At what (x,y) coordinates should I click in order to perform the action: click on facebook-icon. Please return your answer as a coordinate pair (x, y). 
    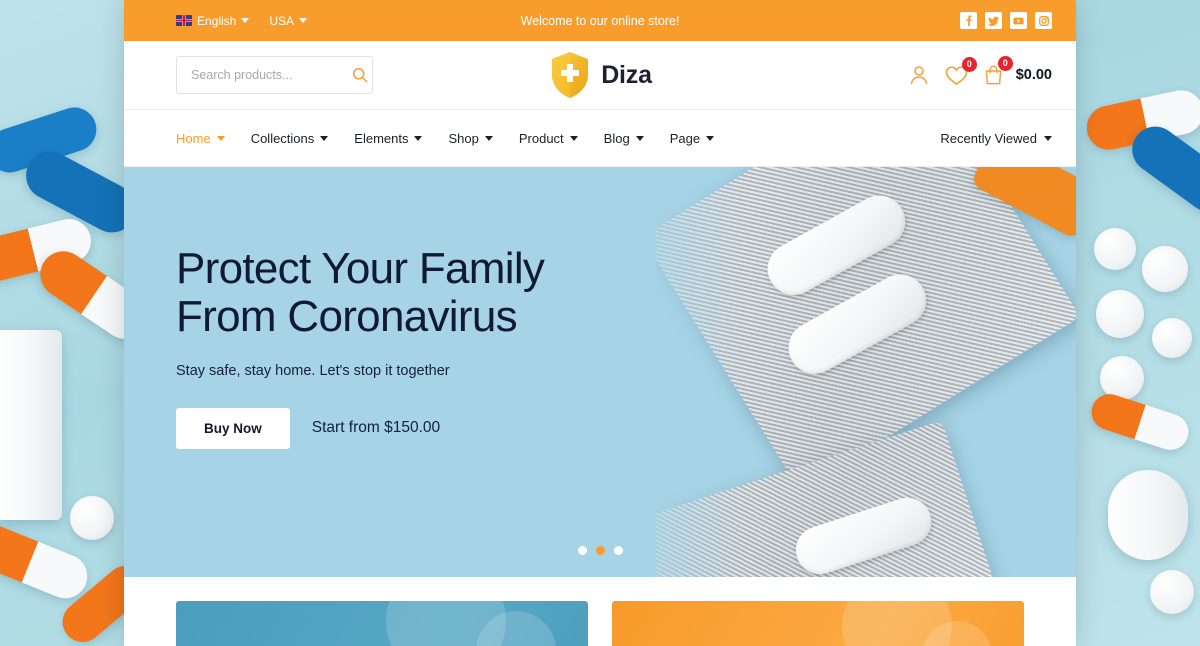
    Looking at the image, I should click on (968, 20).